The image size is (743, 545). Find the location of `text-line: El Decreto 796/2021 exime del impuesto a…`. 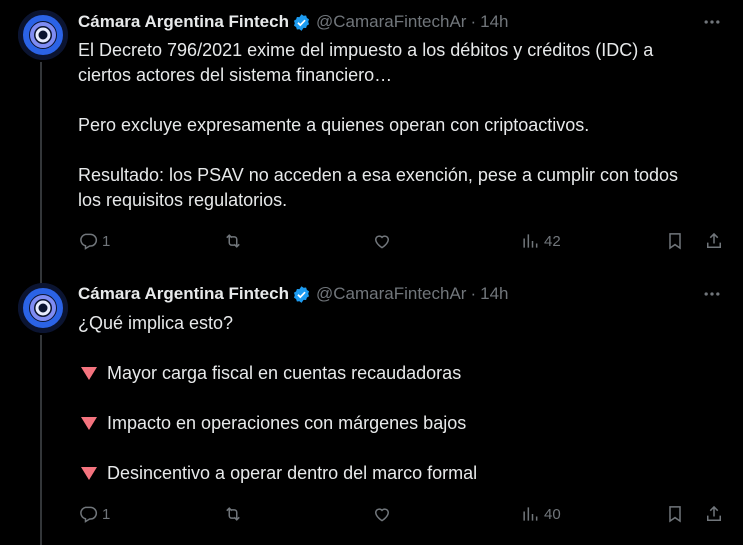

text-line: El Decreto 796/2021 exime del impuesto a… is located at coordinates (366, 50).